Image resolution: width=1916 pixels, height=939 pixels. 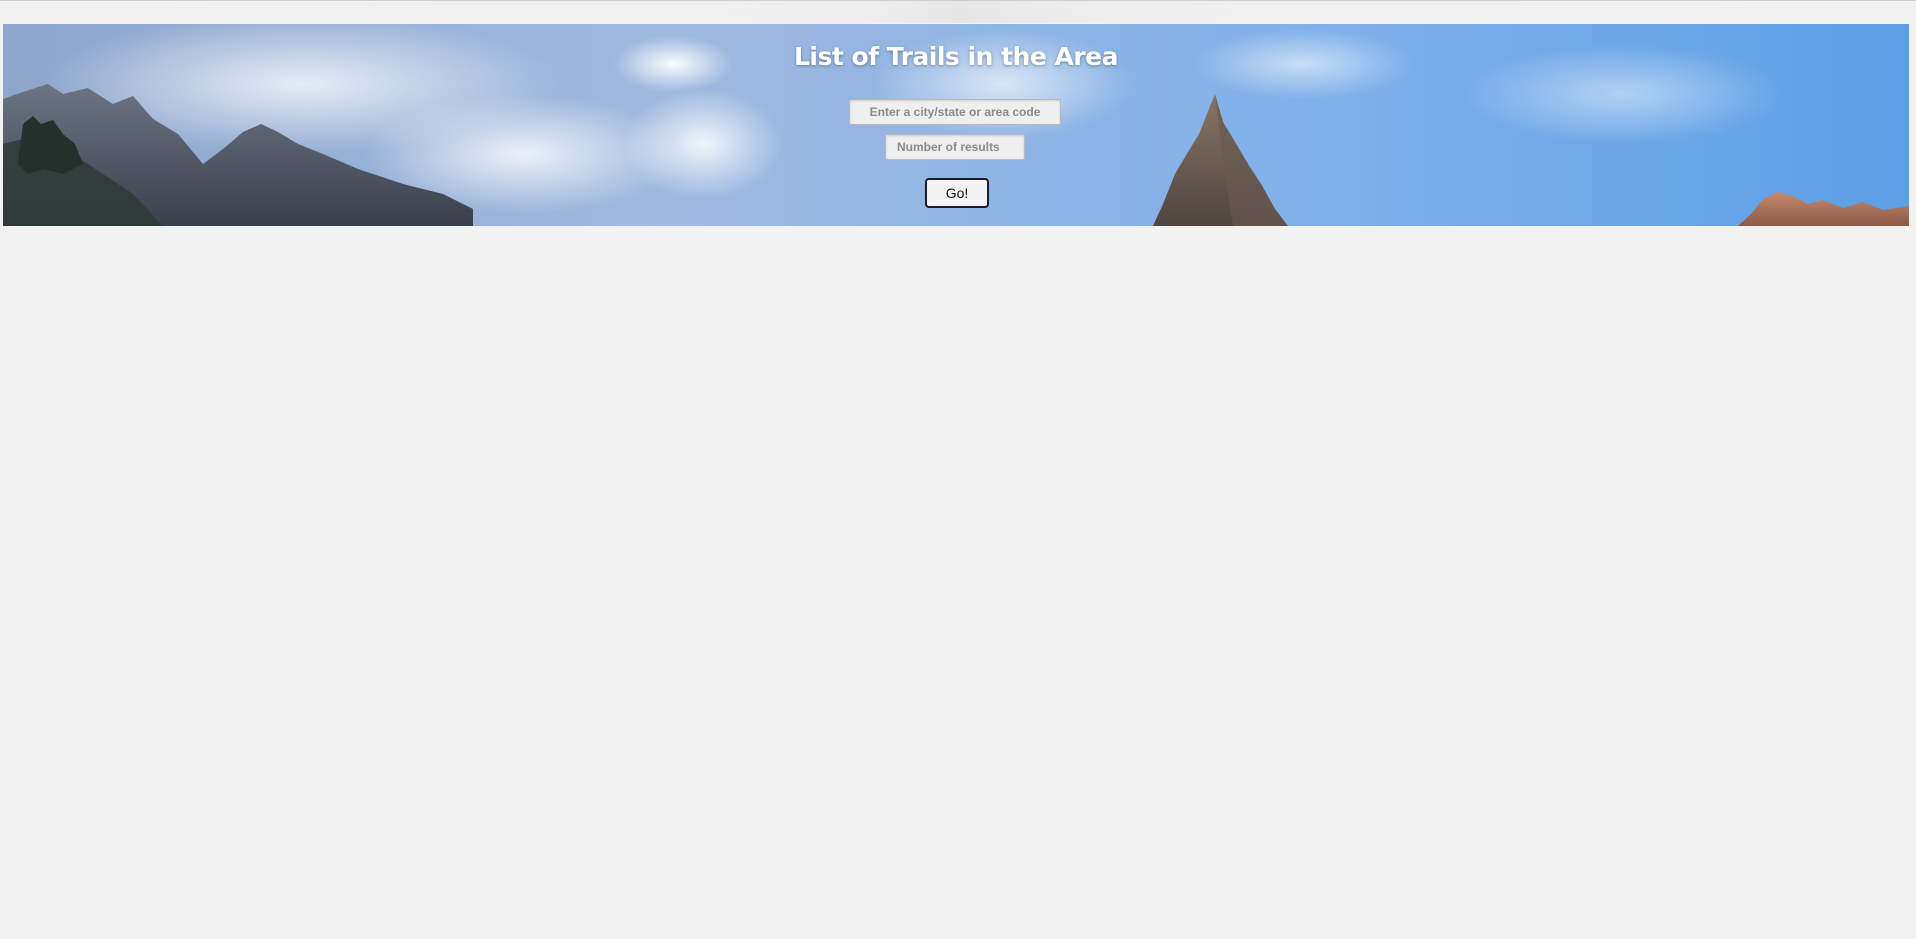 What do you see at coordinates (955, 112) in the screenshot?
I see `location-input` at bounding box center [955, 112].